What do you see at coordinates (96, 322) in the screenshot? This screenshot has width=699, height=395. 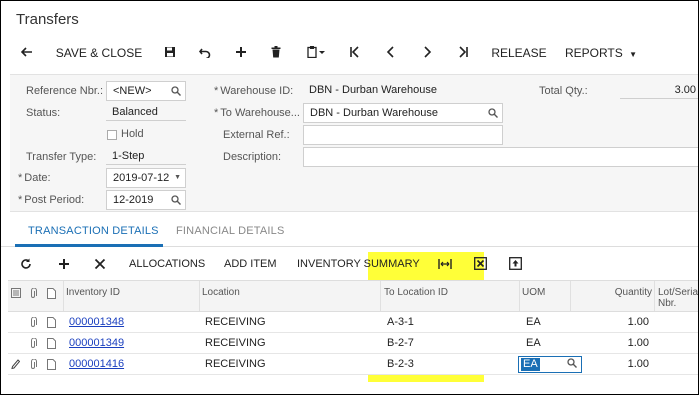 I see `inventory-id-link: 000001348` at bounding box center [96, 322].